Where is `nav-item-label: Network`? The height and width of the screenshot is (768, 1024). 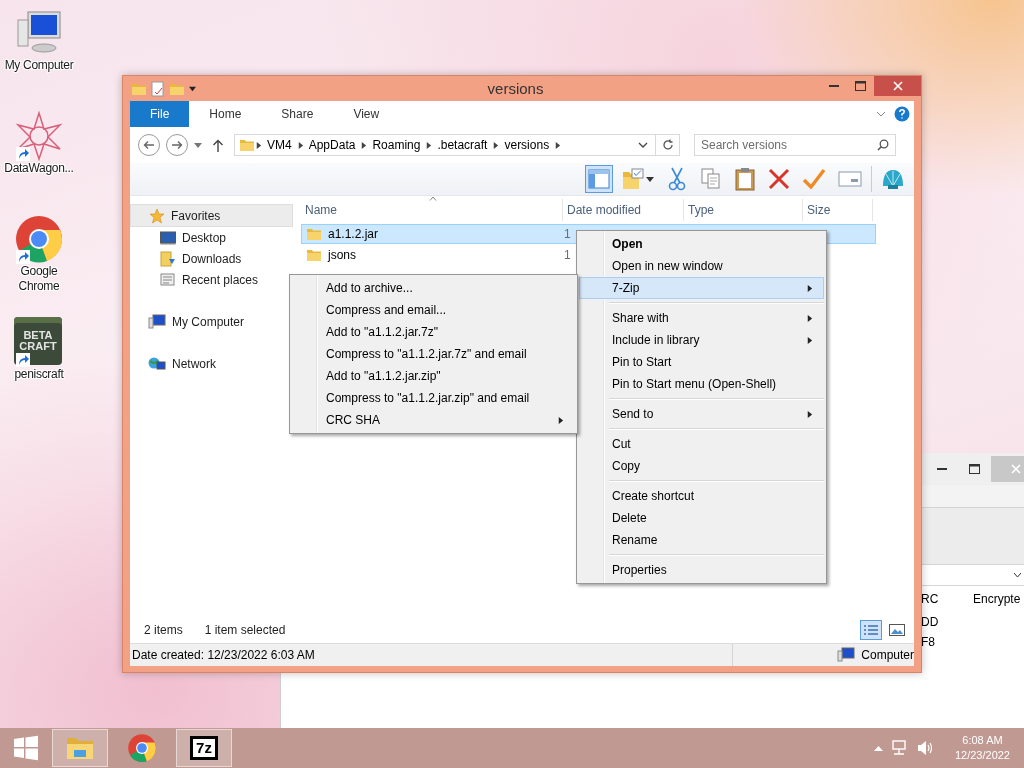
nav-item-label: Network is located at coordinates (194, 363).